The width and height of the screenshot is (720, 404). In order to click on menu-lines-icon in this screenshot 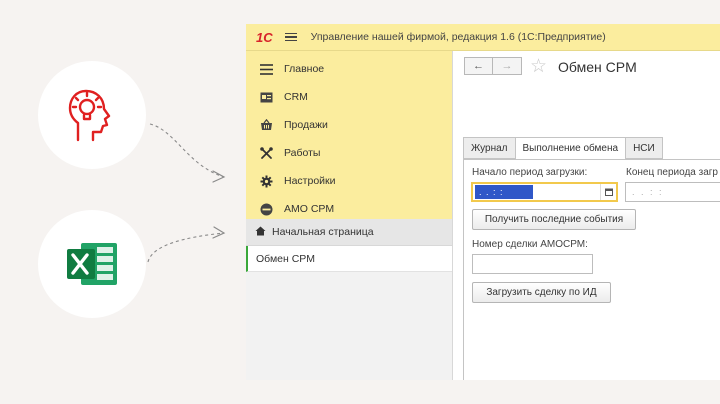, I will do `click(266, 69)`.